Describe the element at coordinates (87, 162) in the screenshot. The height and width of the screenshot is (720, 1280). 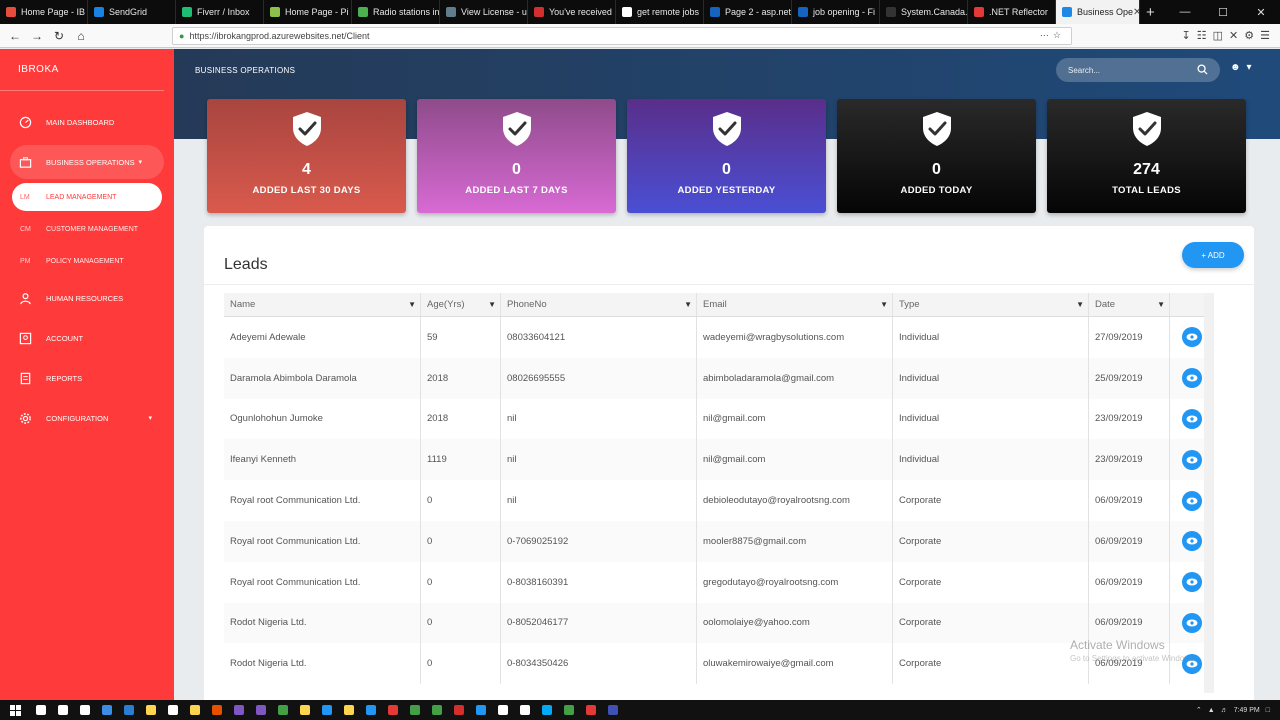
I see `sidebar-item-business-operations: BUSINESS OPERATIONS ▾` at that location.